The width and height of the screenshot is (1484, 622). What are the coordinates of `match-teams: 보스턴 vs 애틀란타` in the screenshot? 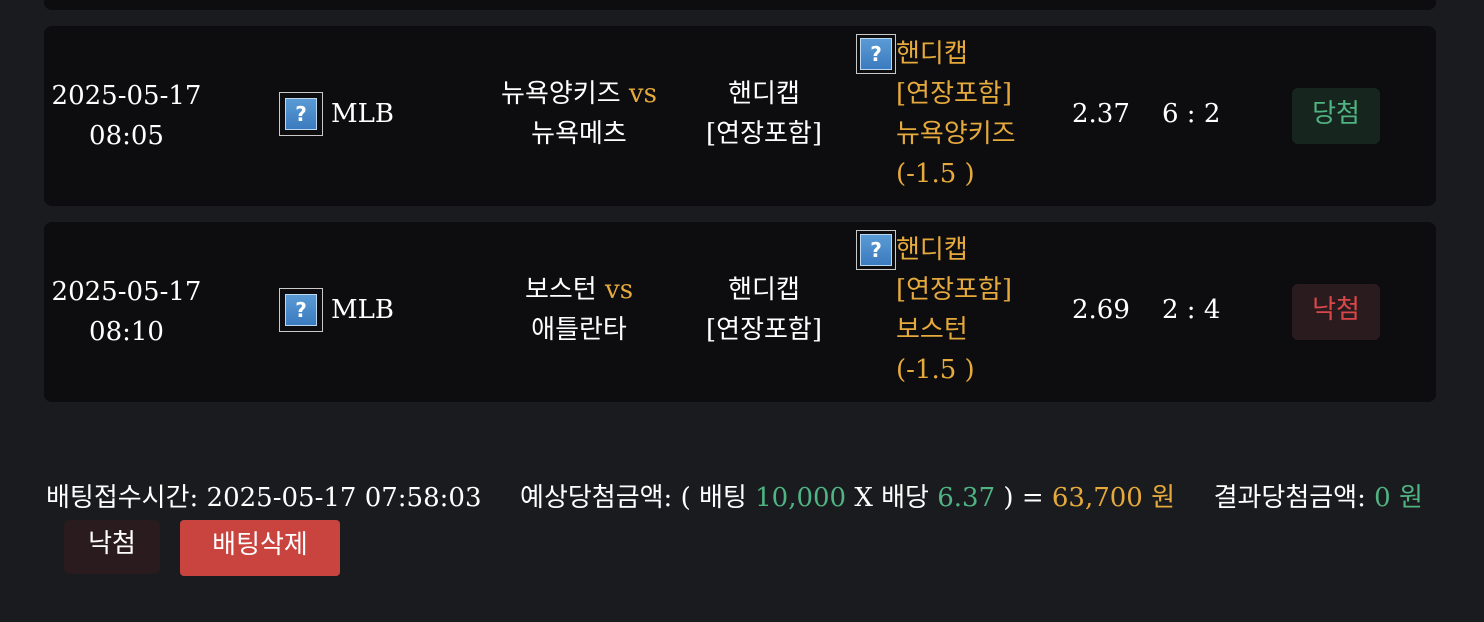 It's located at (579, 310).